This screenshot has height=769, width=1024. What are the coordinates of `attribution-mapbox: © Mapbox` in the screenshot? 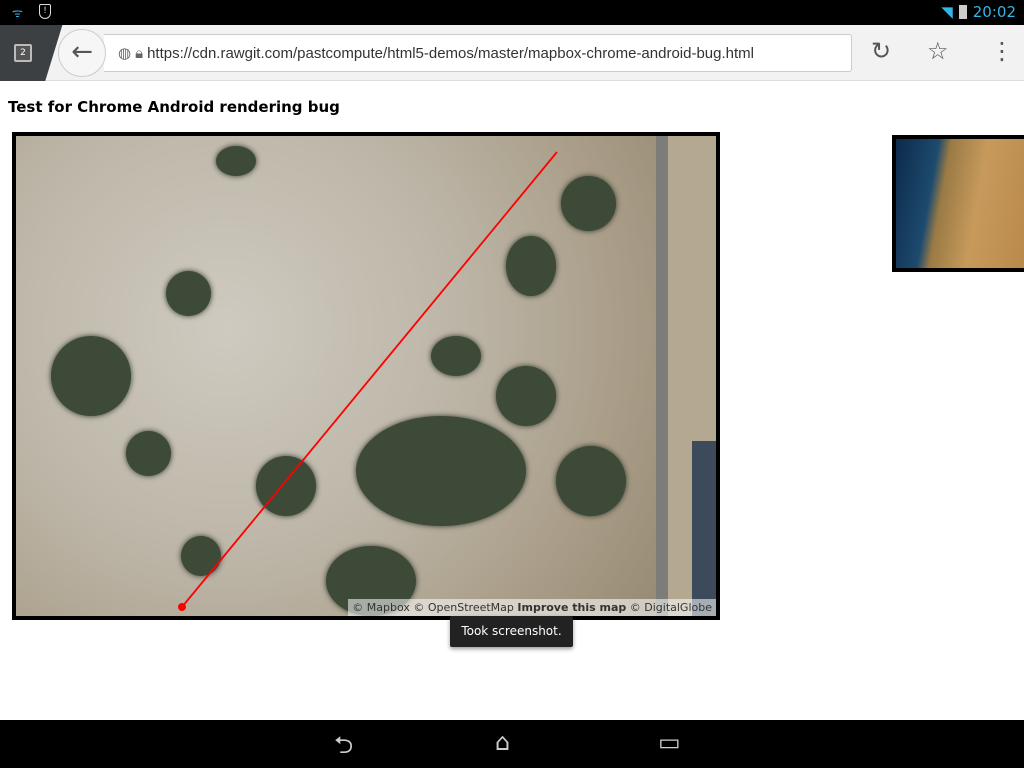 It's located at (381, 607).